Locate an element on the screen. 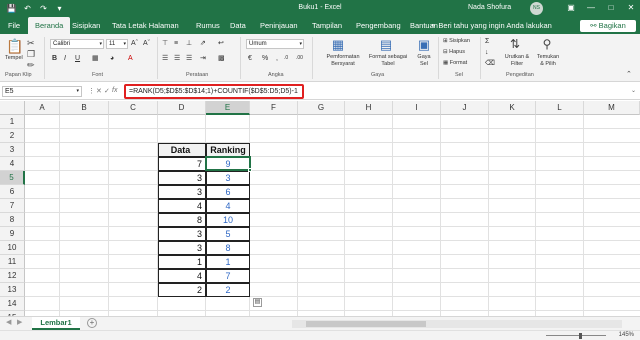  close-icon: ✕ is located at coordinates (631, 8).